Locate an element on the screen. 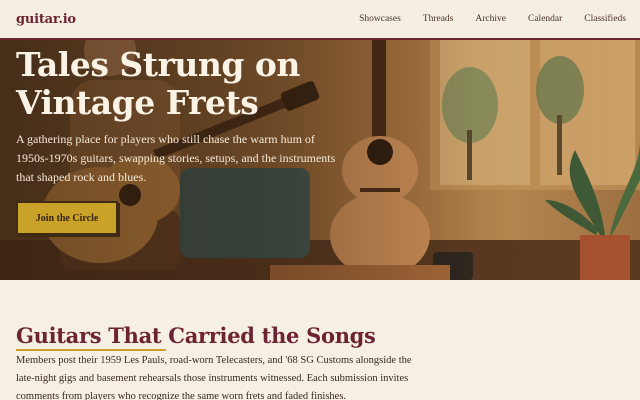  nav-item-threads: Threads is located at coordinates (438, 19).